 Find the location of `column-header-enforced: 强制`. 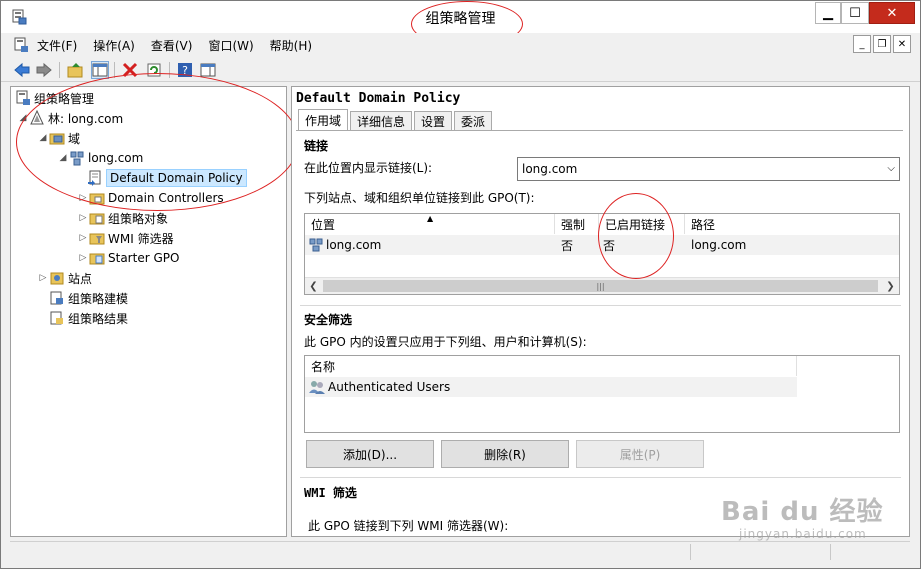

column-header-enforced: 强制 is located at coordinates (577, 224).